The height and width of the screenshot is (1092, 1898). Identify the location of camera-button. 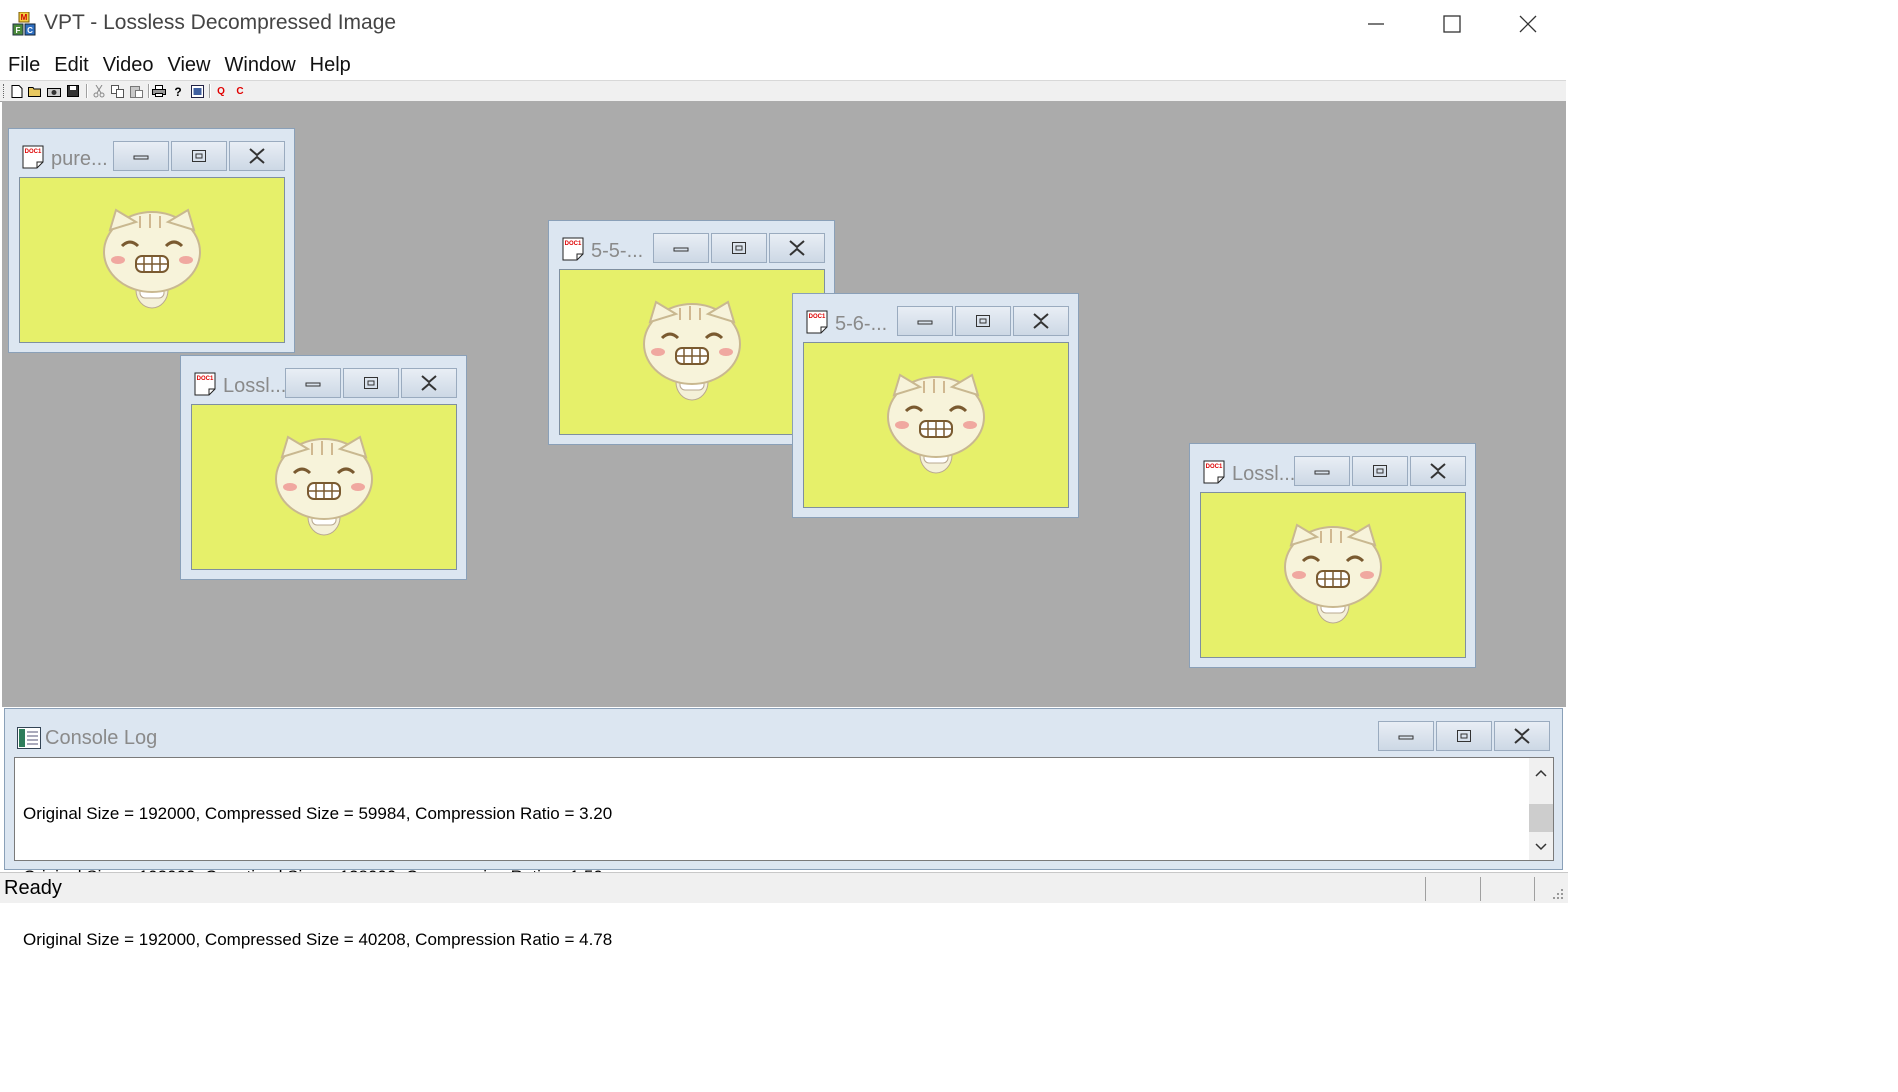
(54, 91).